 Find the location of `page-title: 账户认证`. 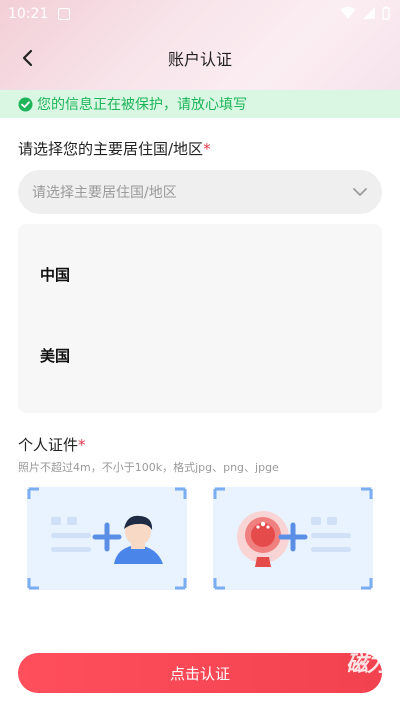

page-title: 账户认证 is located at coordinates (199, 59).